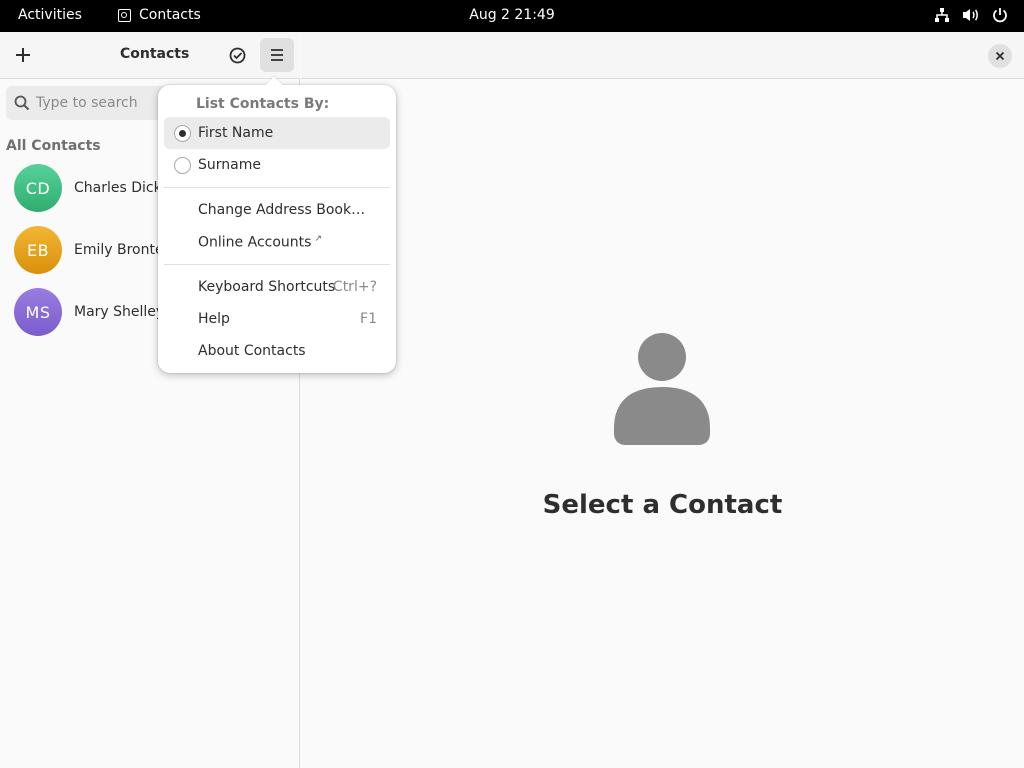  Describe the element at coordinates (260, 242) in the screenshot. I see `menu-item-label: Online Accounts ↗` at that location.